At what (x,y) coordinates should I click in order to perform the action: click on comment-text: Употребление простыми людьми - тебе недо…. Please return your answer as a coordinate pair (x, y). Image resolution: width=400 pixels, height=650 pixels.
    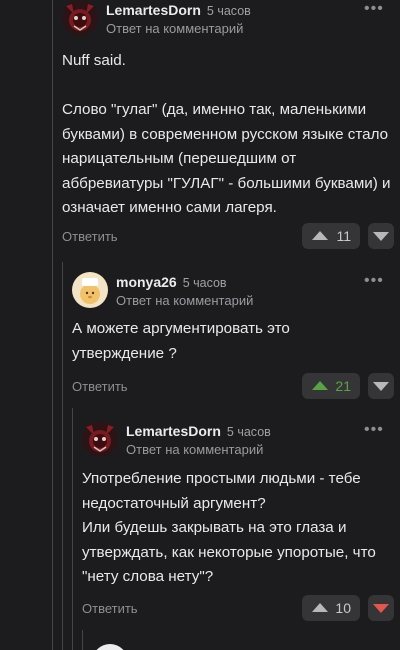
    Looking at the image, I should click on (229, 527).